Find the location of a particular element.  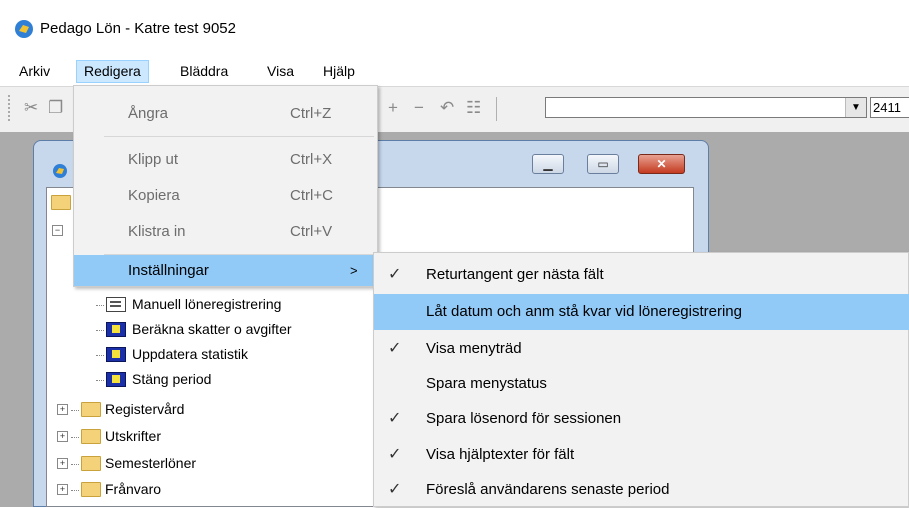

tree-item: + Frånvaro is located at coordinates (109, 489).